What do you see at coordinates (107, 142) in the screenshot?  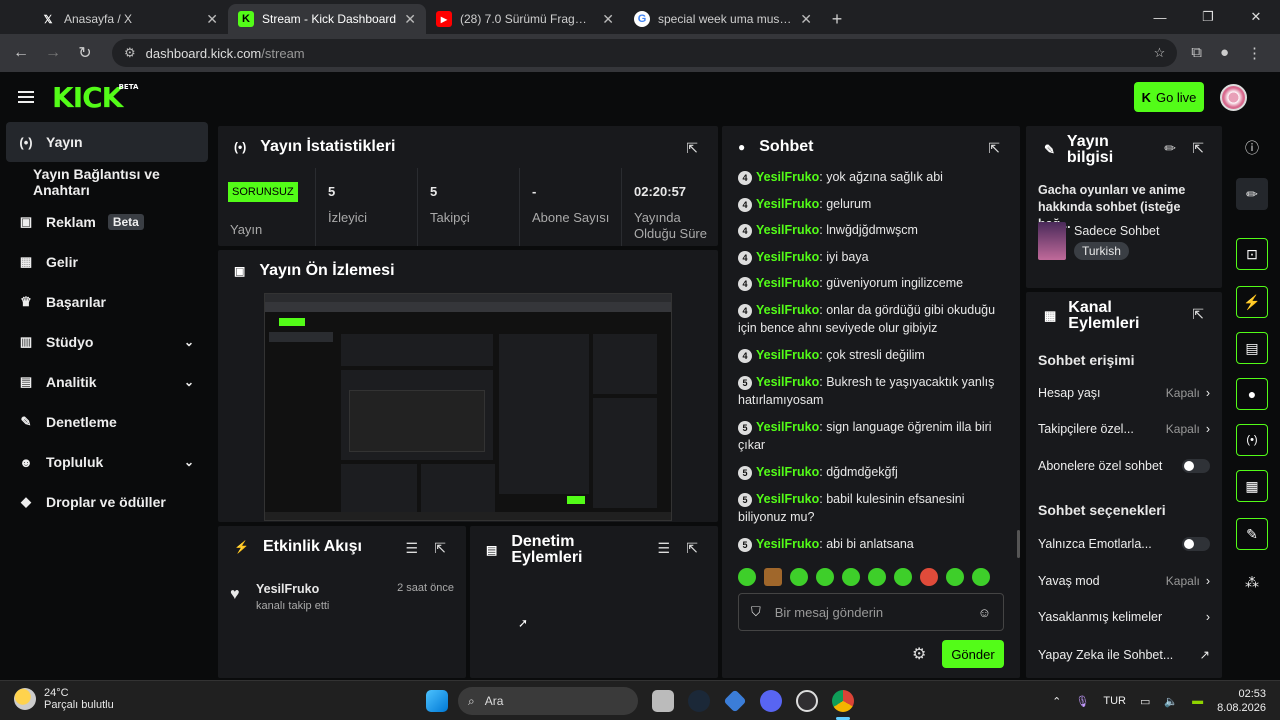 I see `sidebar-item-yayin: (•) Yayın` at bounding box center [107, 142].